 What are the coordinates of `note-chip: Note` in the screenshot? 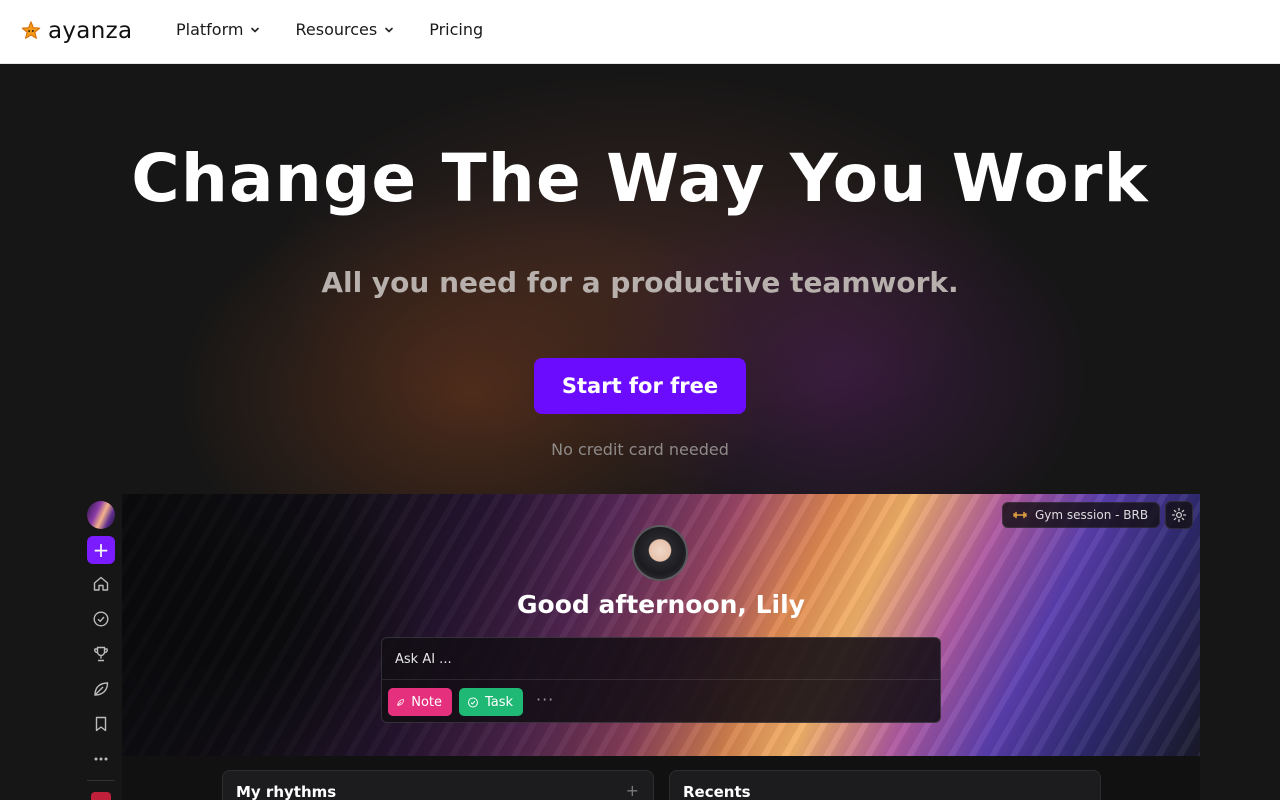 It's located at (420, 702).